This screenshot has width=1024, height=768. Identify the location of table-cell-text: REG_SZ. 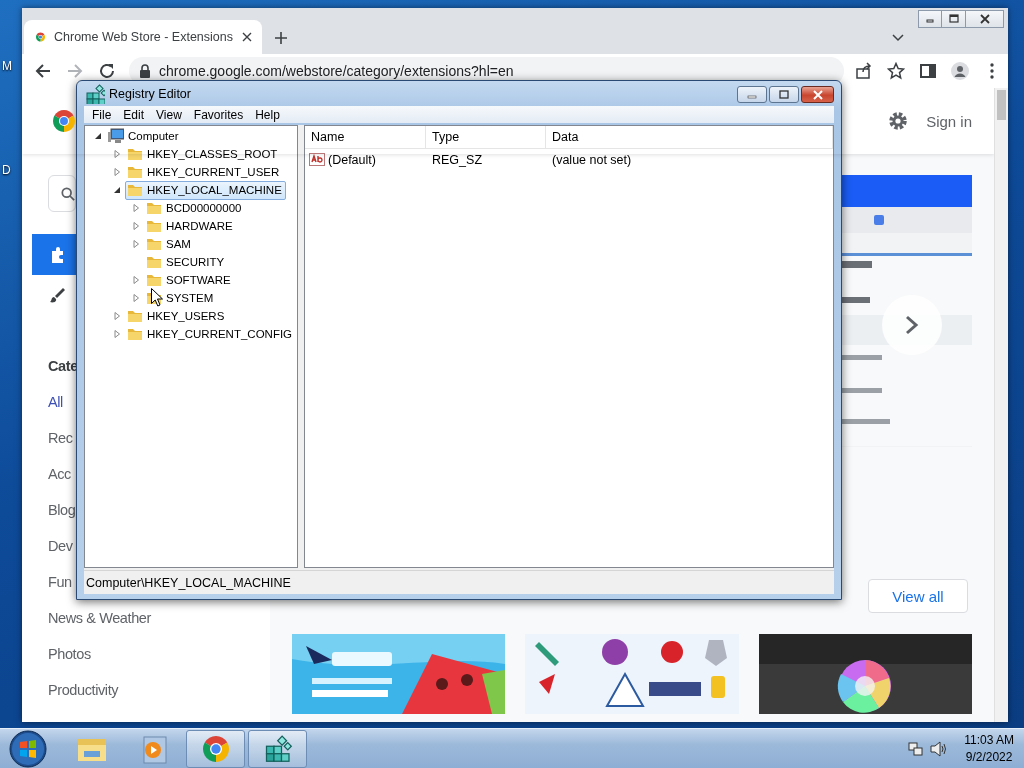
(457, 159).